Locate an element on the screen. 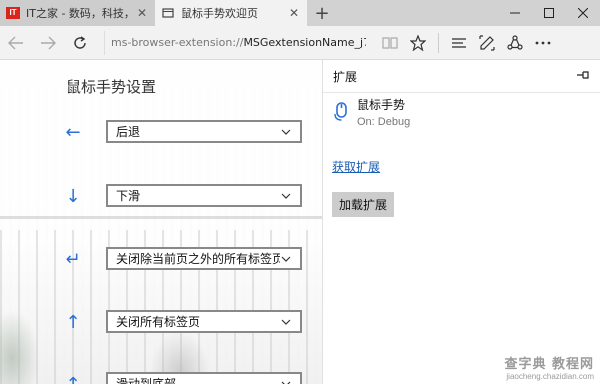 This screenshot has height=384, width=600. extension-info: 鼠标手势 On: Debug is located at coordinates (383, 114).